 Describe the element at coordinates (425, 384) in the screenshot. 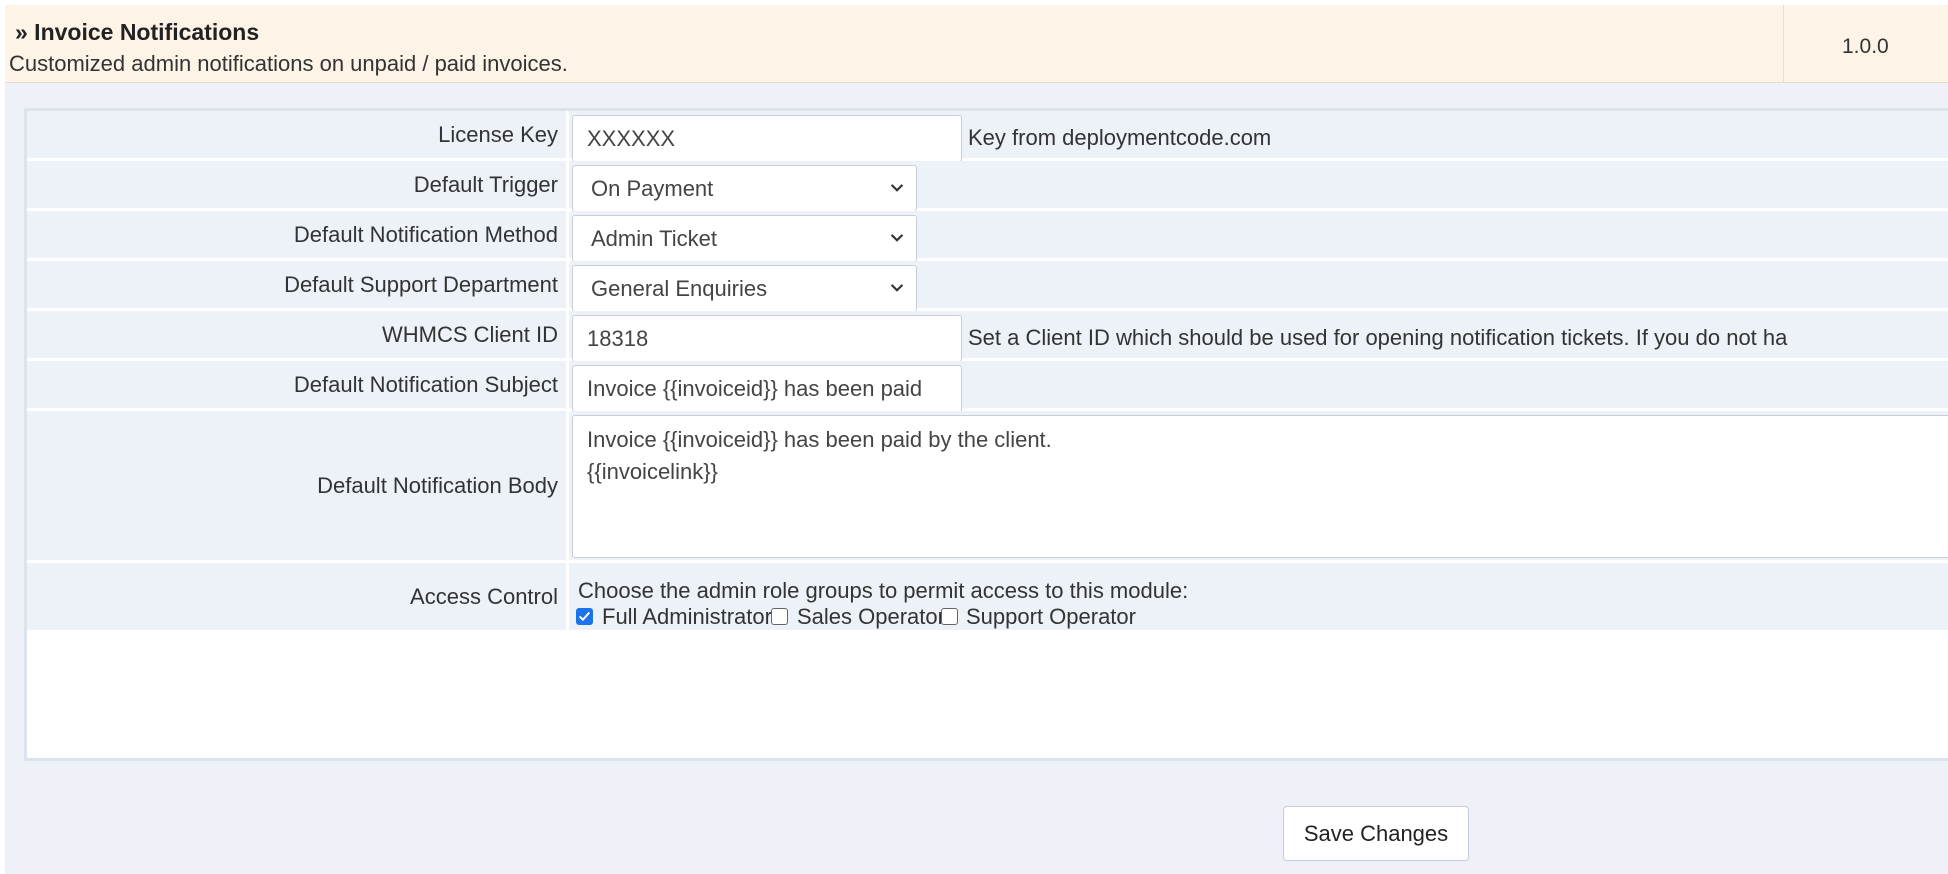

I see `field-label: Default Notification Subject` at that location.